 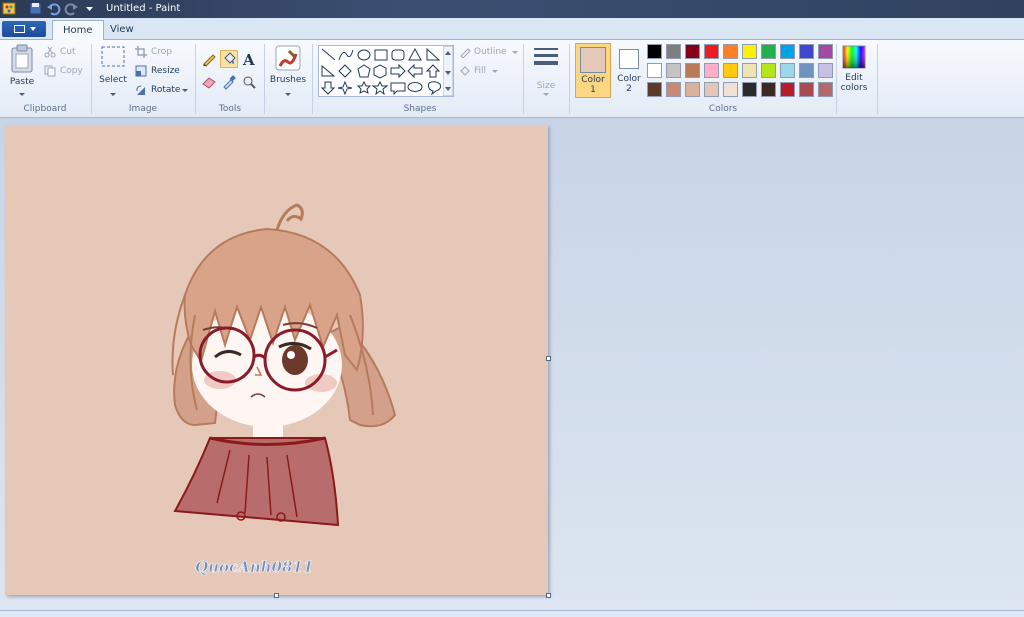 I want to click on color-2-button: Color 2, so click(x=629, y=70).